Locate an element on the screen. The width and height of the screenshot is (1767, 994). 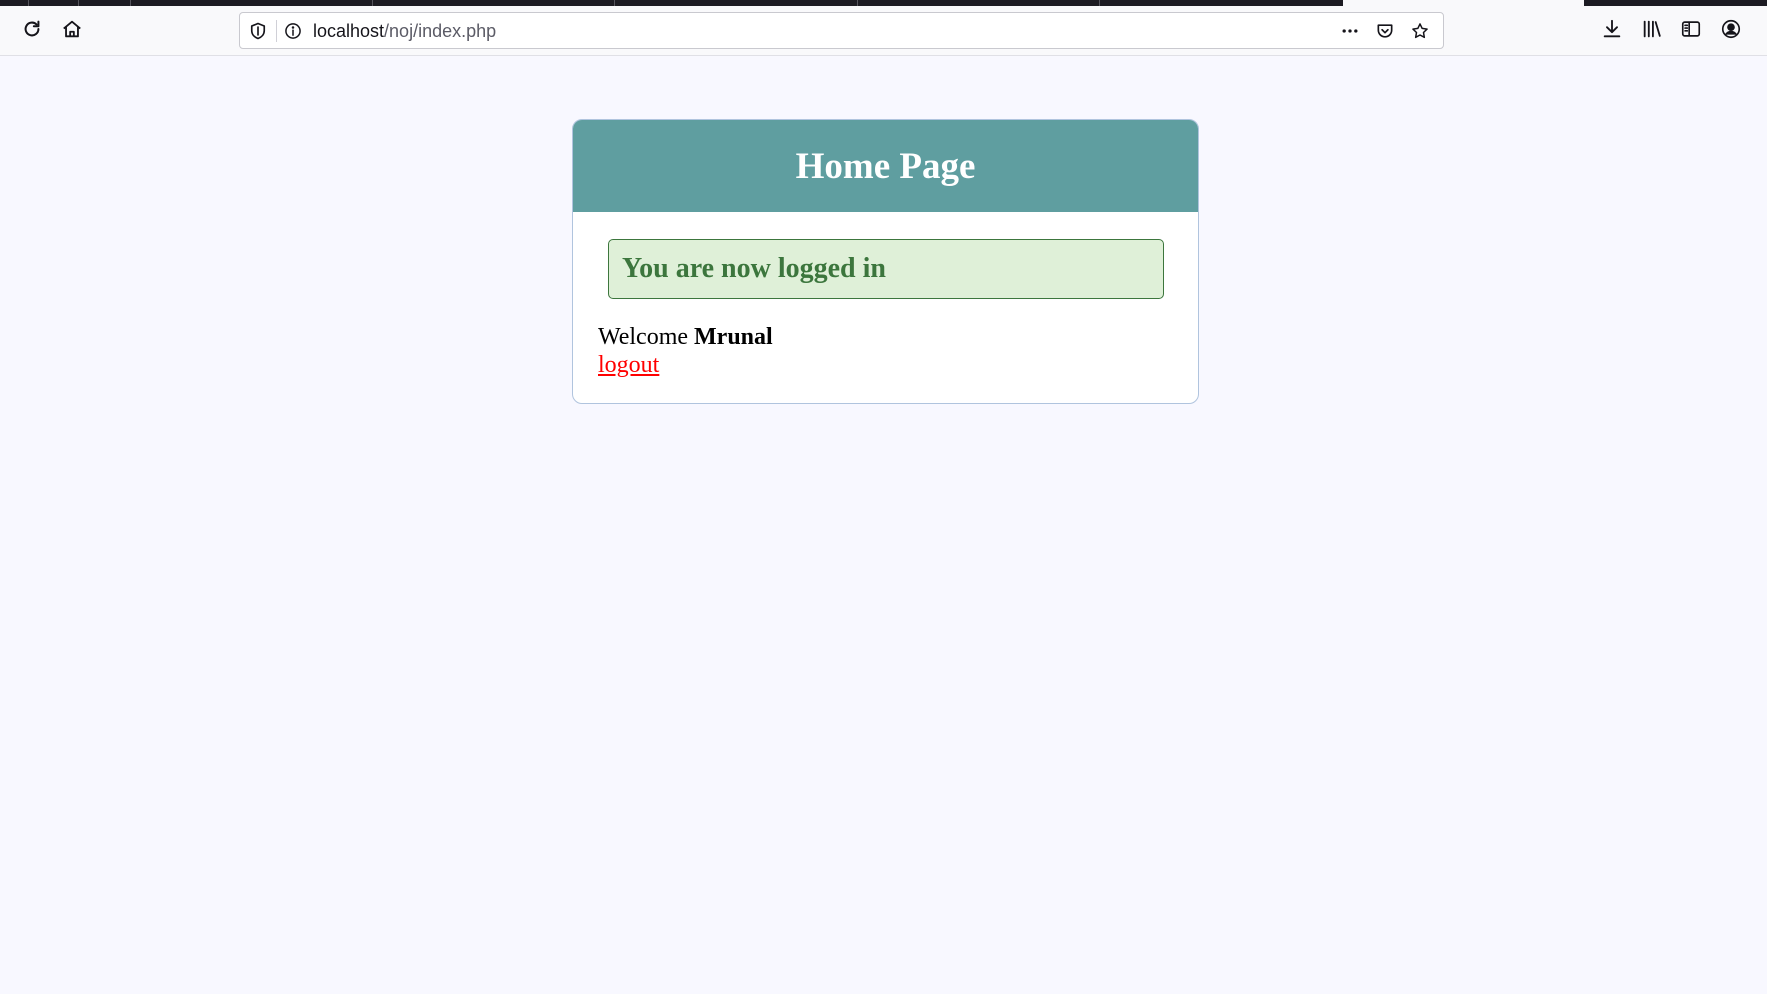
success-message: You are now logged in is located at coordinates (754, 268).